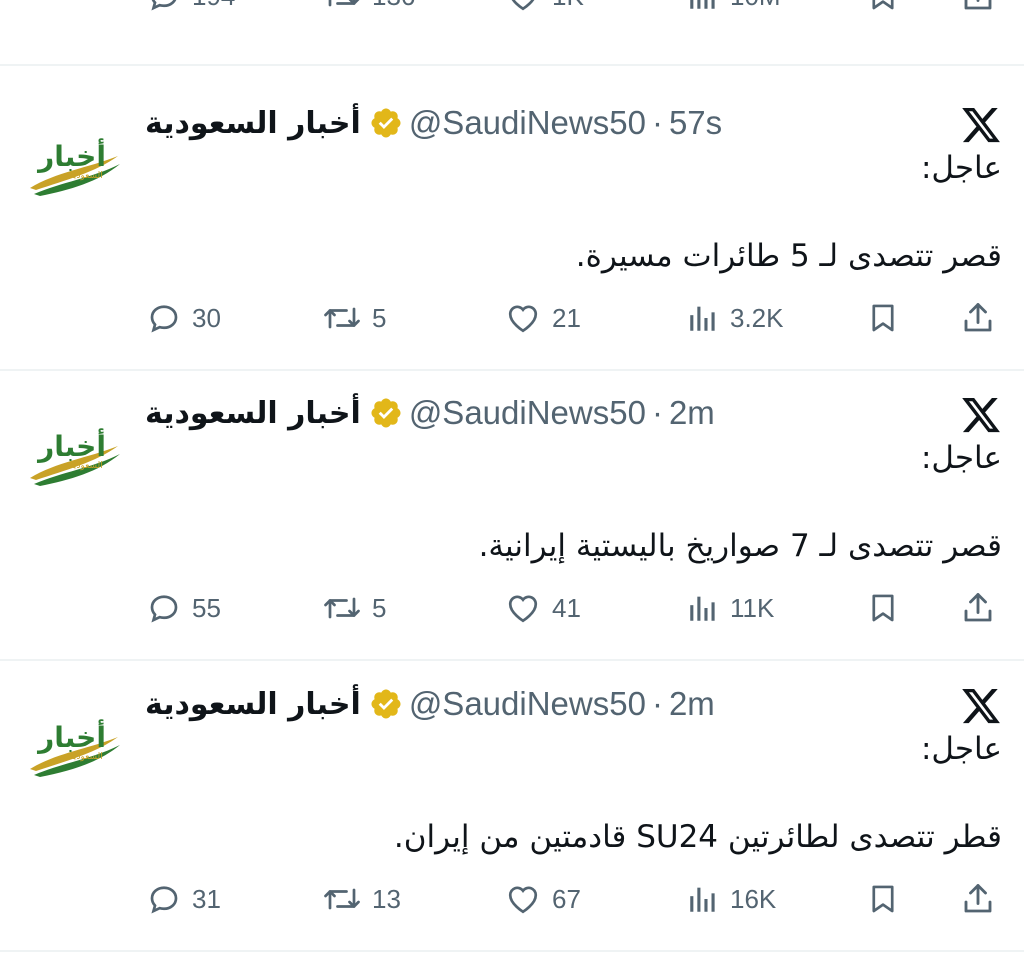  I want to click on views-count: 11K, so click(752, 607).